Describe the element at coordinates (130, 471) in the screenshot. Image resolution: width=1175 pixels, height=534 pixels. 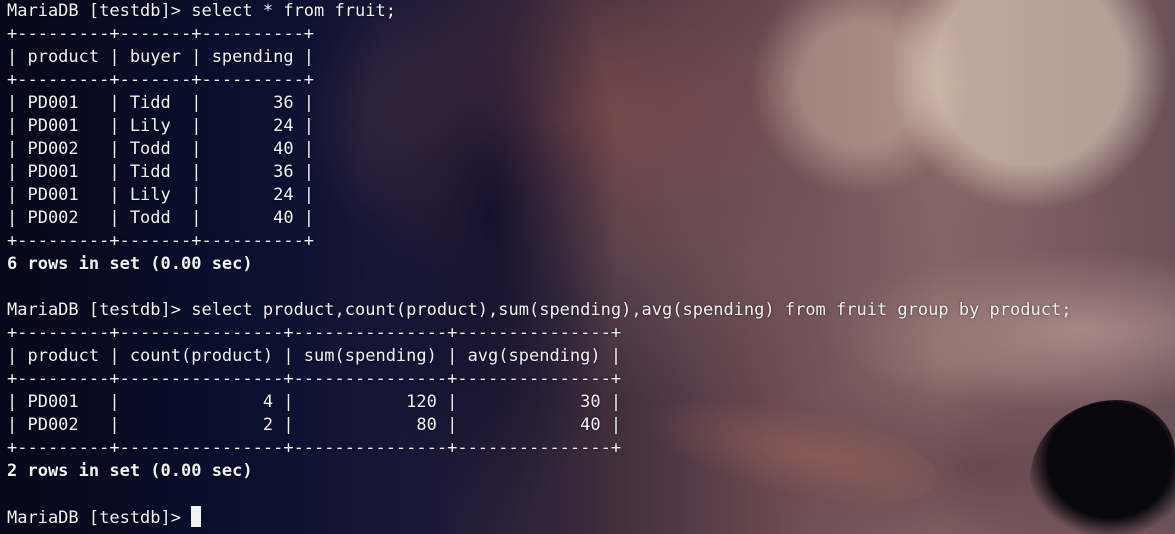
I see `row-count-summary: 2 rows in set (0.00 sec)` at that location.